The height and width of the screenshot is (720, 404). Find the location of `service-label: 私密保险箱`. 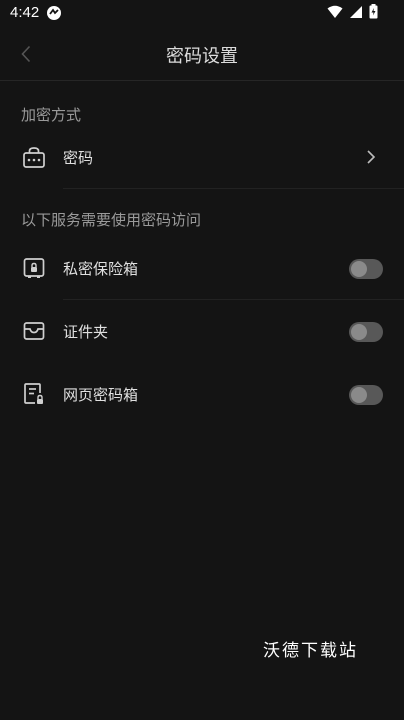

service-label: 私密保险箱 is located at coordinates (101, 269).